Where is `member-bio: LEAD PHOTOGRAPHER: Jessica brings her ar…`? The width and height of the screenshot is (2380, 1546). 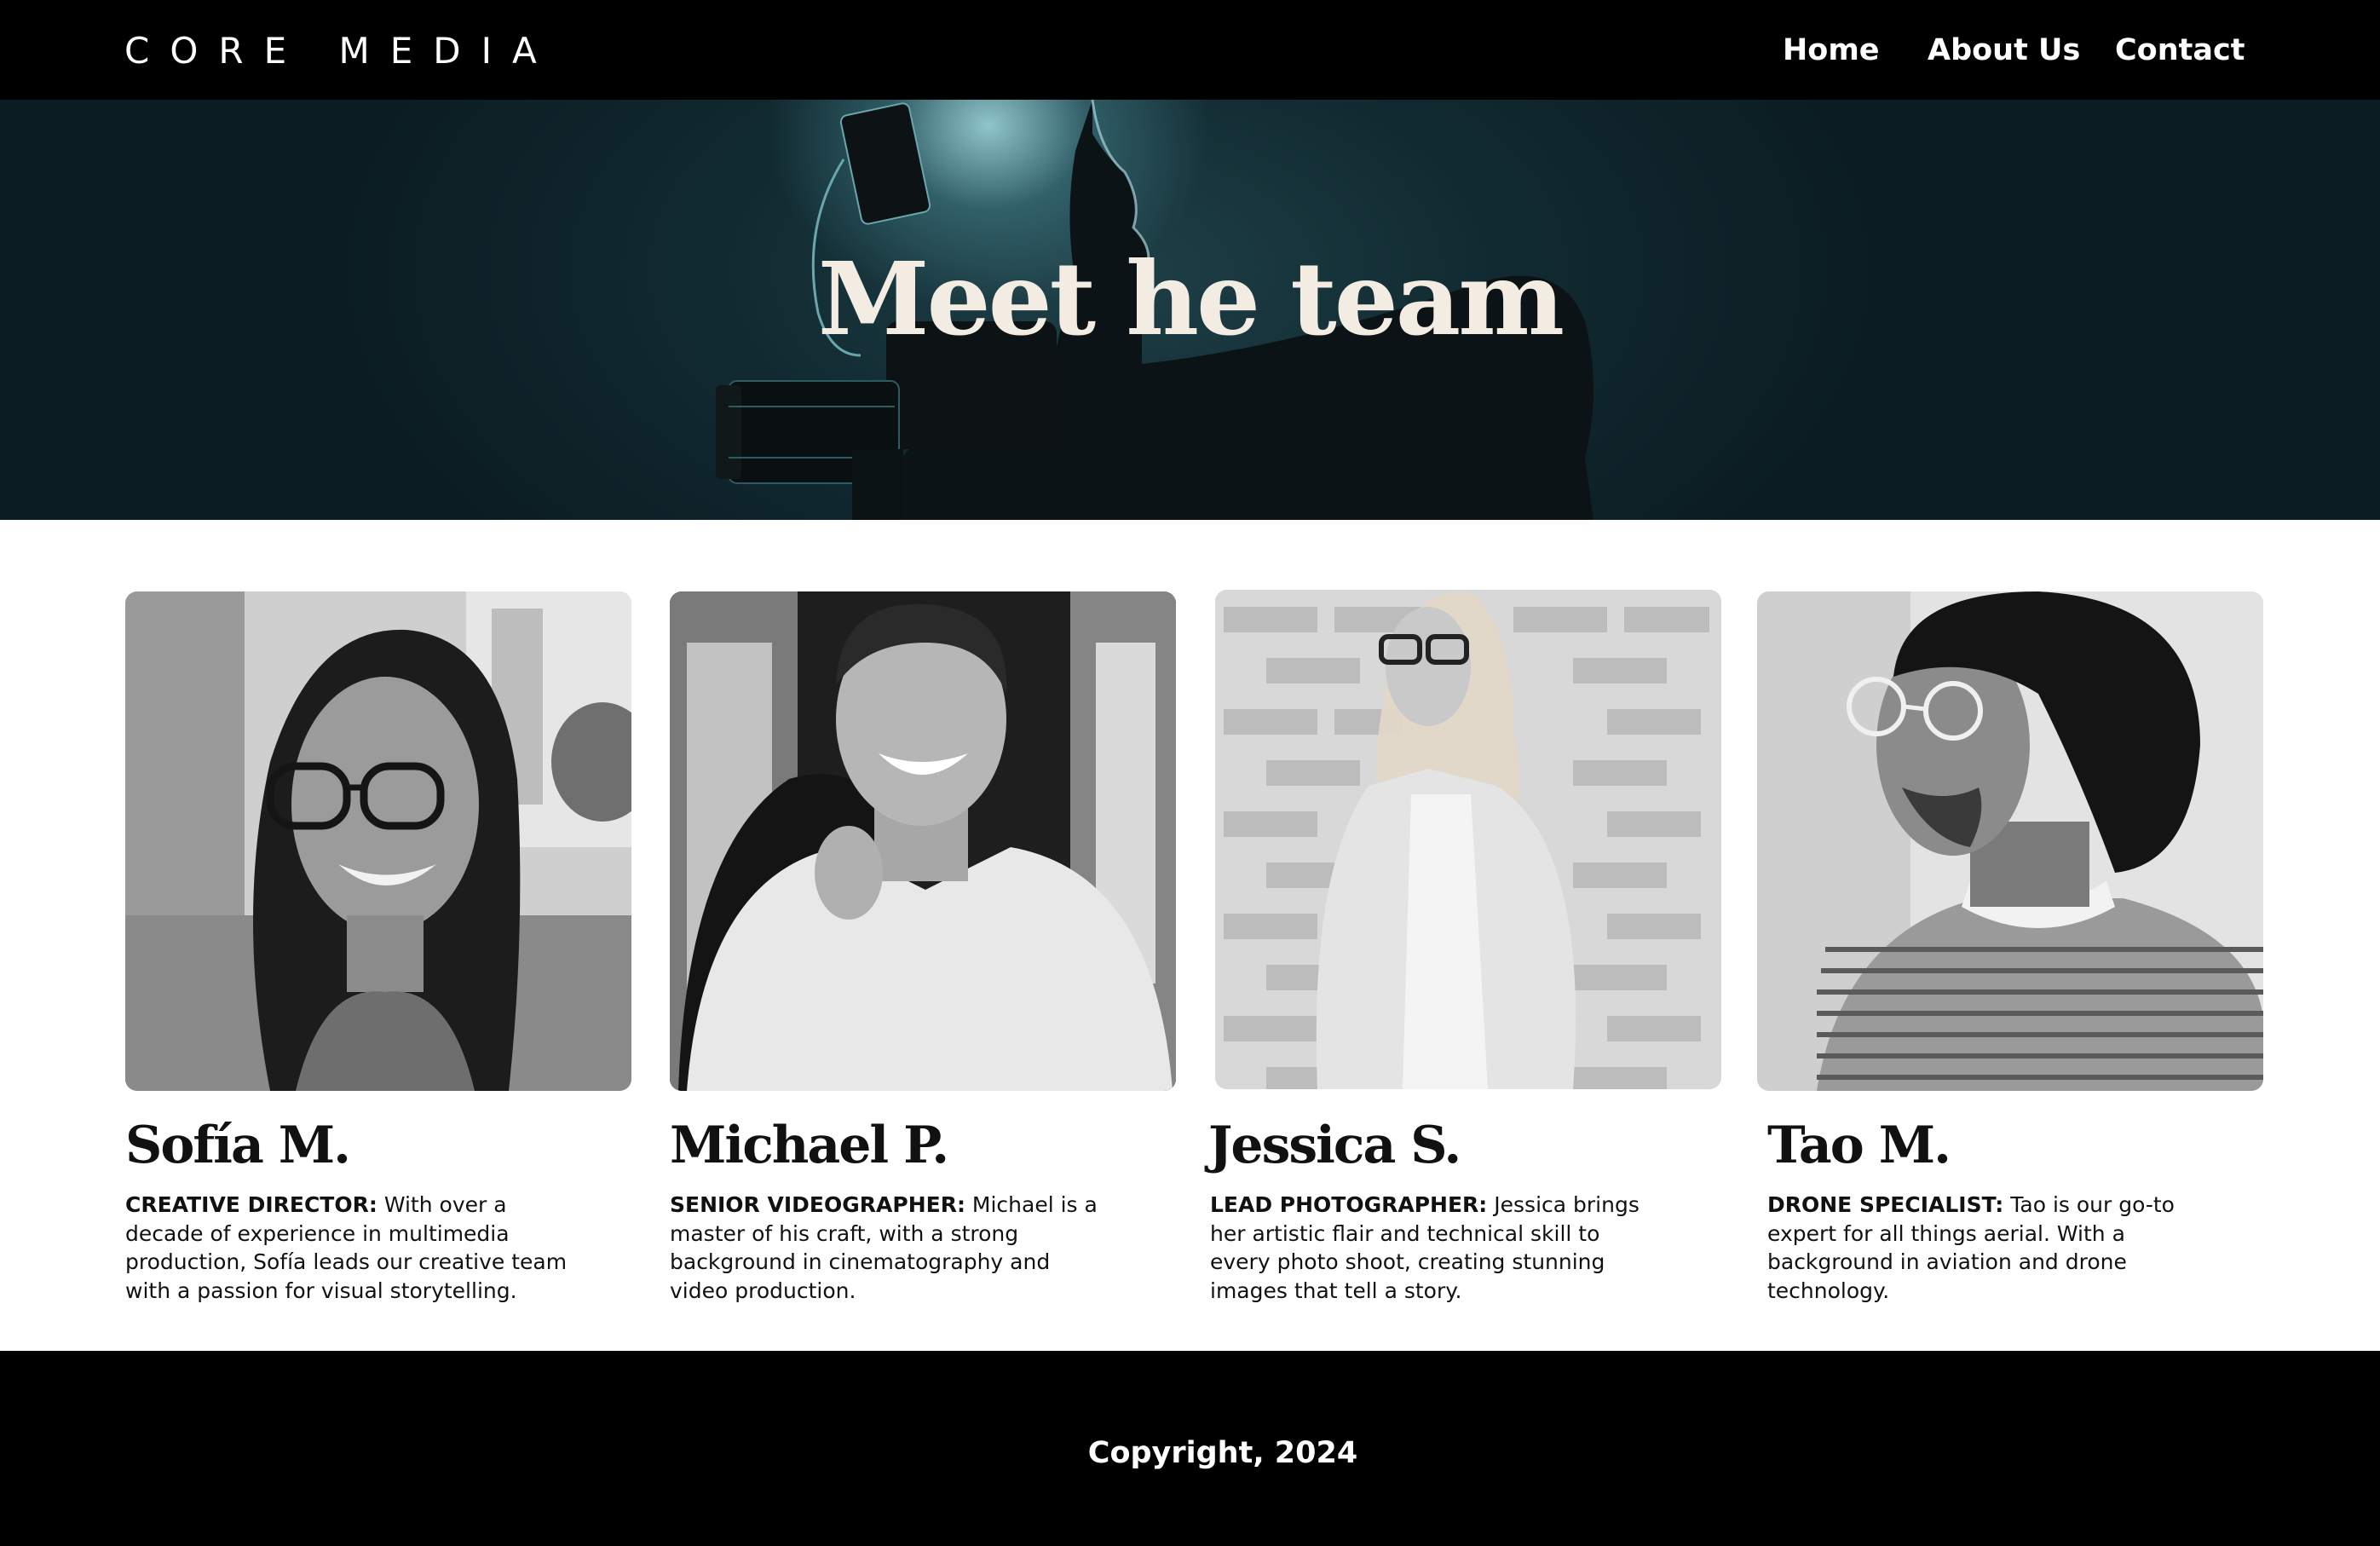
member-bio: LEAD PHOTOGRAPHER: Jessica brings her ar… is located at coordinates (1431, 1248).